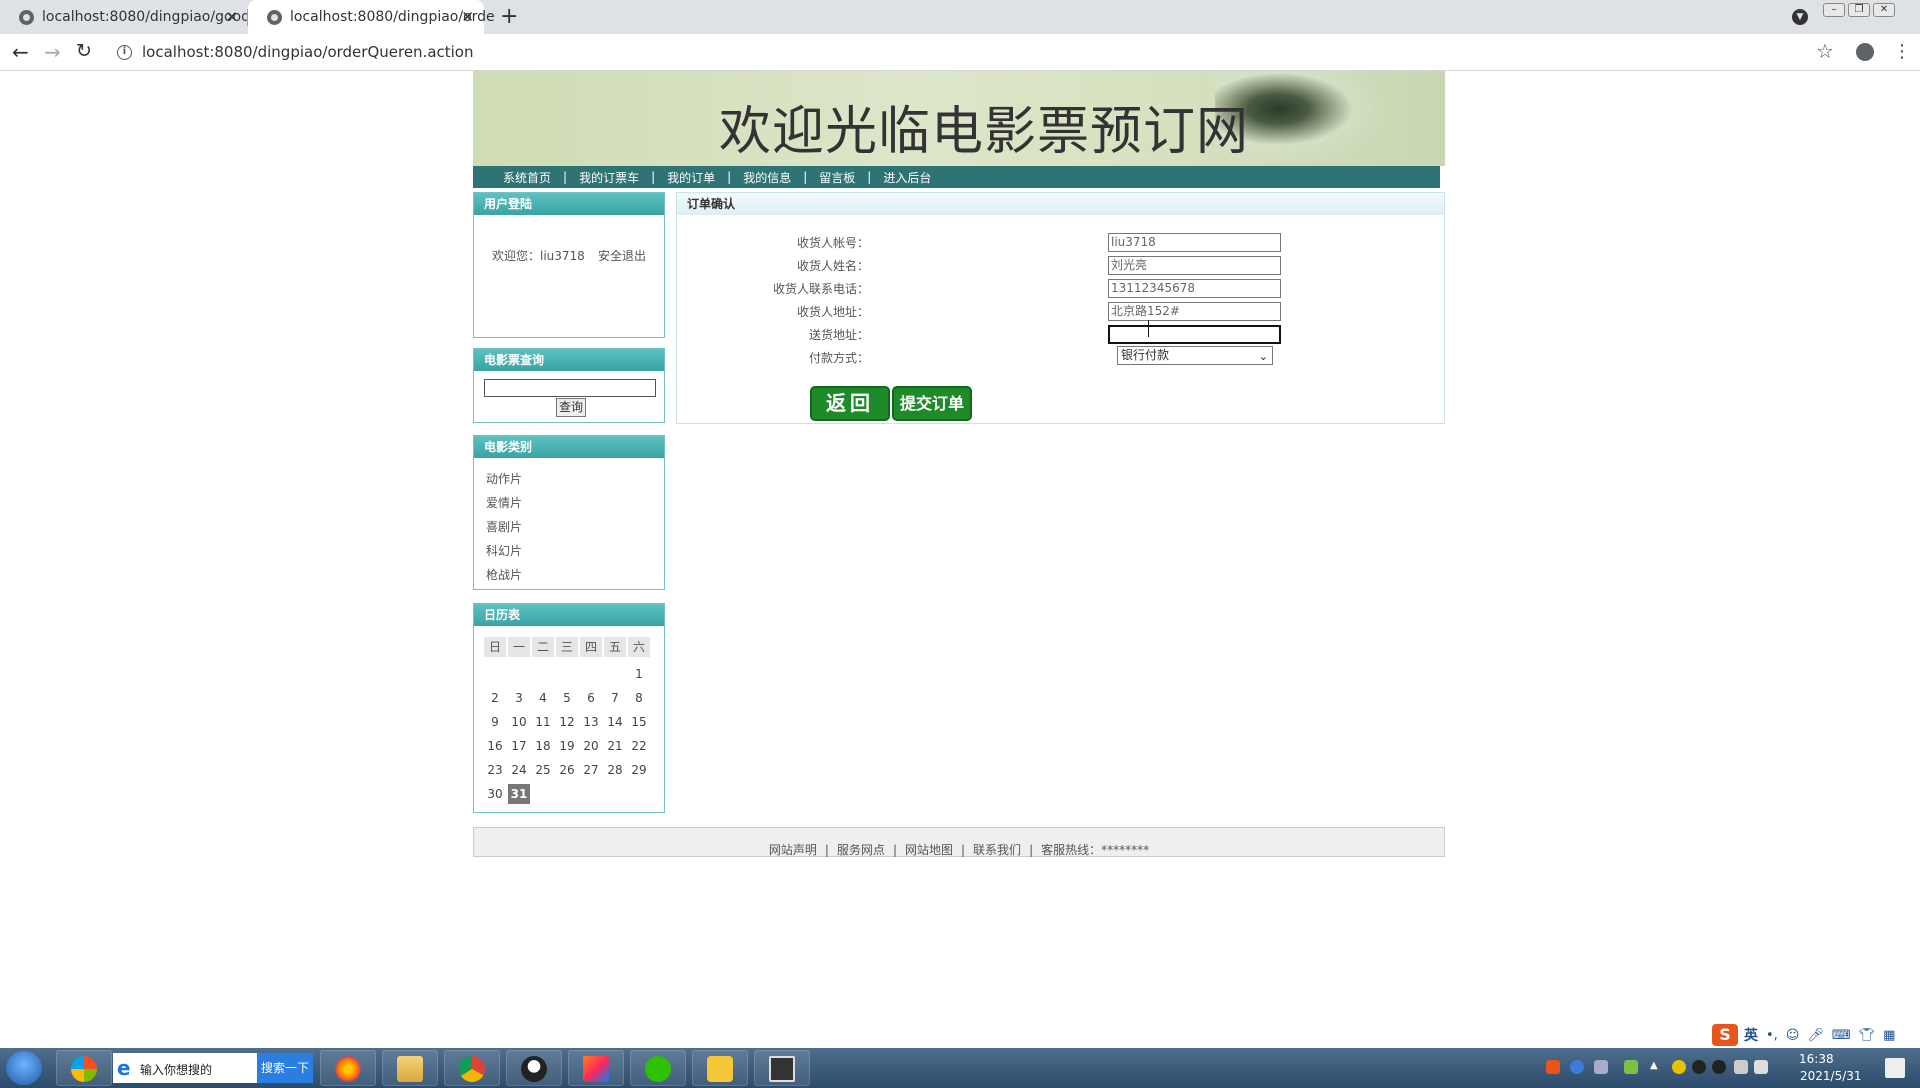 The width and height of the screenshot is (1920, 1088). Describe the element at coordinates (1657, 1067) in the screenshot. I see `show-hidden-icon: ▲` at that location.